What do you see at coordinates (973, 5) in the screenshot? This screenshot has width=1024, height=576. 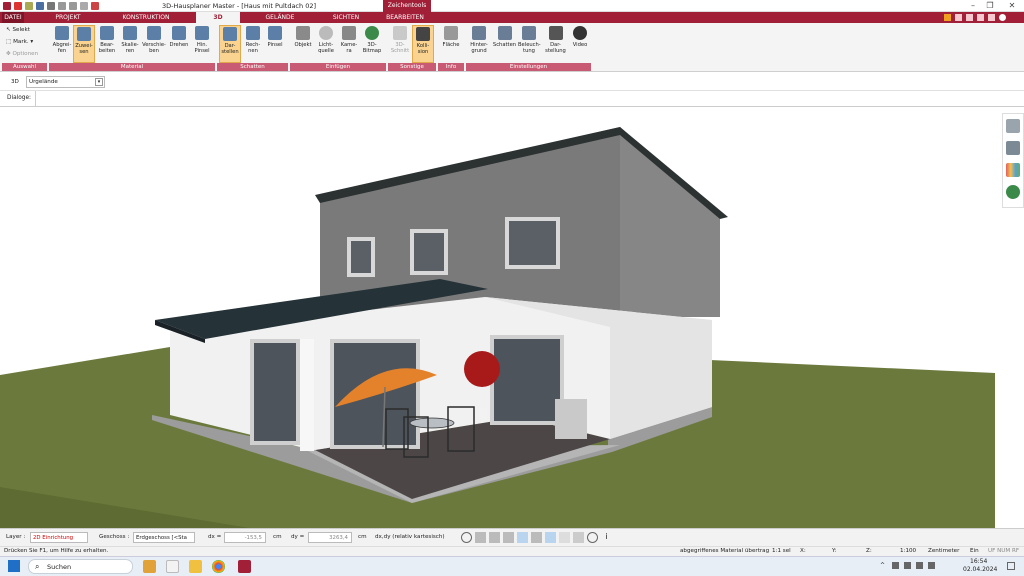 I see `minimize-button: –` at bounding box center [973, 5].